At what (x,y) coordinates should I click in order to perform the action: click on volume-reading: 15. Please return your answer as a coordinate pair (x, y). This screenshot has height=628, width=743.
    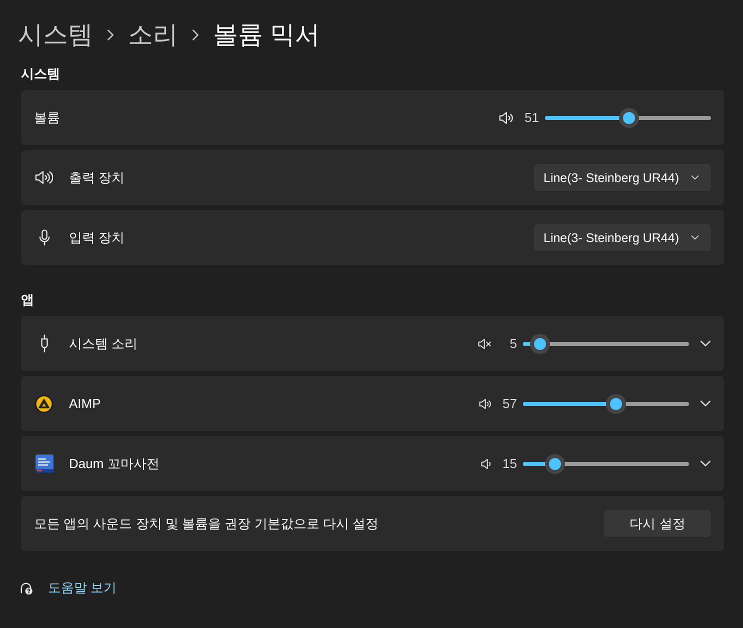
    Looking at the image, I should click on (509, 463).